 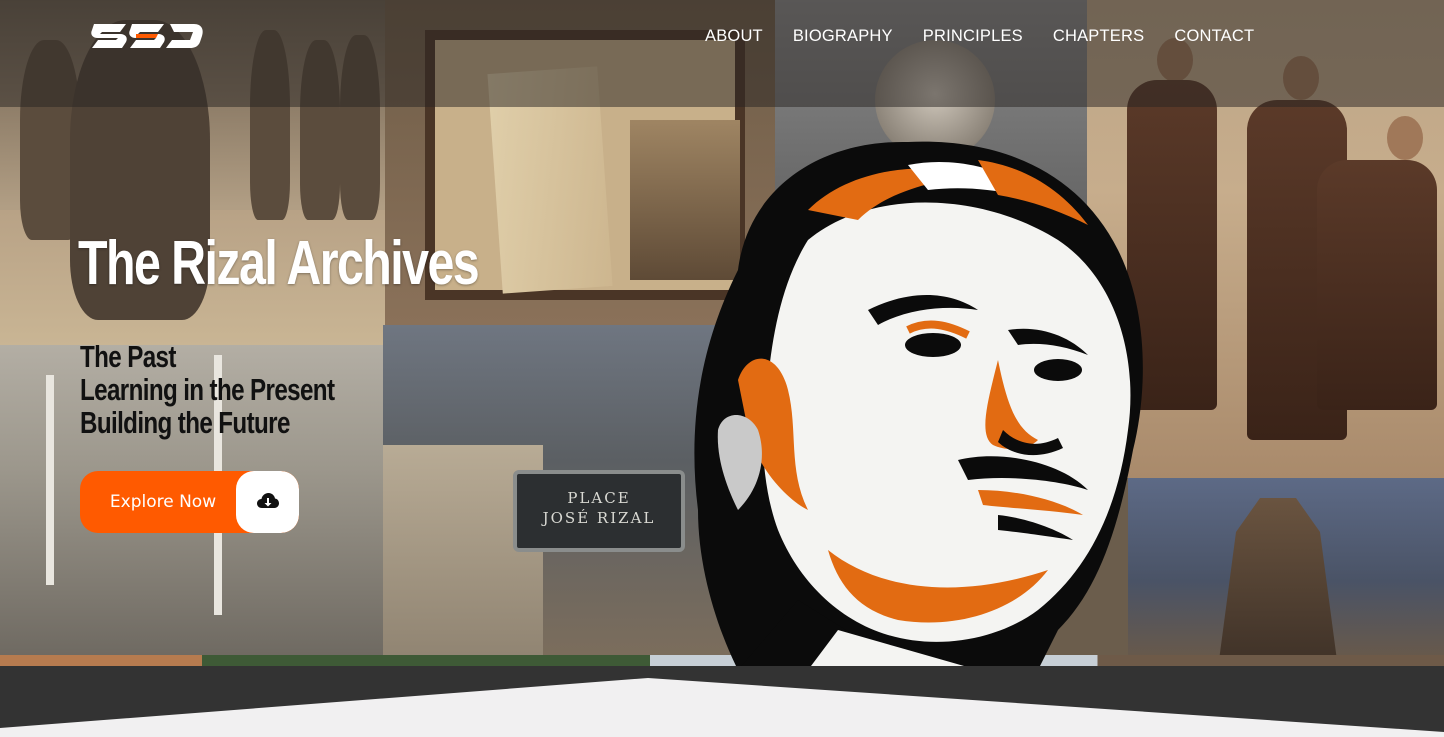 I want to click on tagline-line-2: Learning in the Present, so click(x=207, y=389).